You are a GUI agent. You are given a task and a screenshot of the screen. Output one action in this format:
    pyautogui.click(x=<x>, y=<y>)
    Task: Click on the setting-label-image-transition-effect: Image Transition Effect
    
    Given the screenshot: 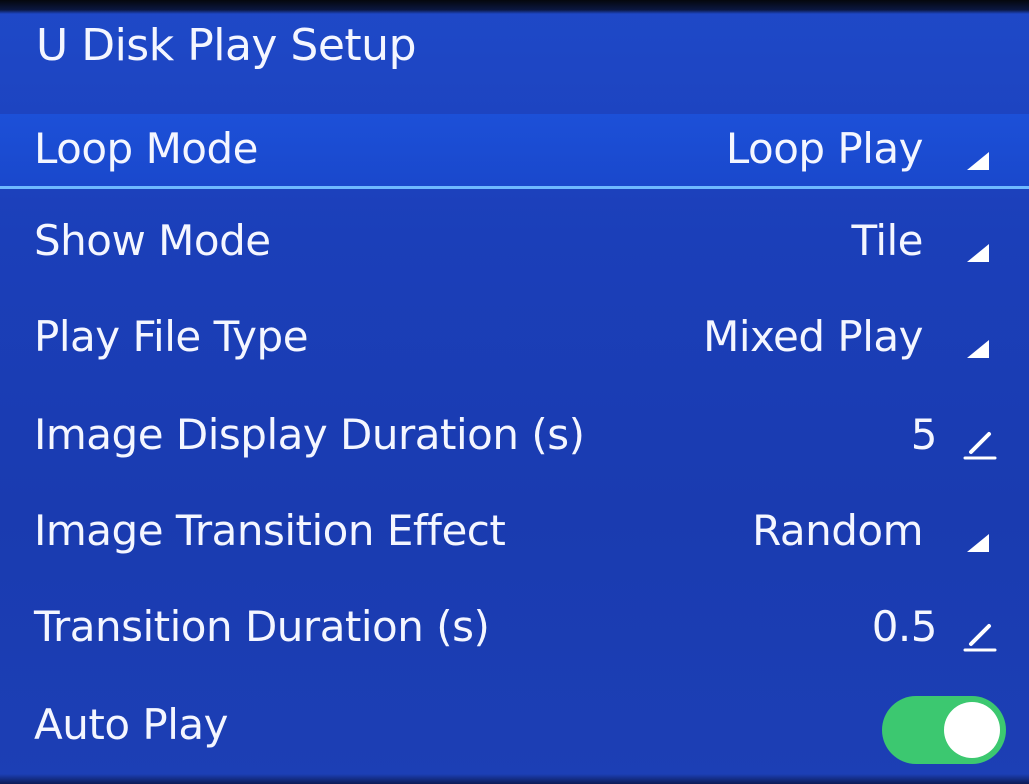 What is the action you would take?
    pyautogui.click(x=270, y=530)
    